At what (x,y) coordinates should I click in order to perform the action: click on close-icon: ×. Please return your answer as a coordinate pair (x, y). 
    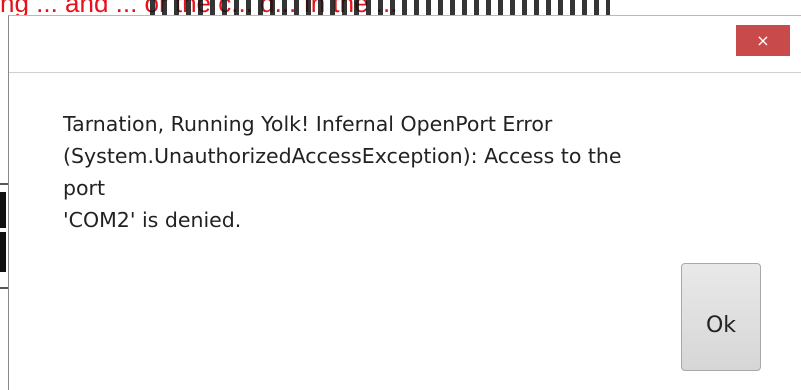
    Looking at the image, I should click on (763, 40).